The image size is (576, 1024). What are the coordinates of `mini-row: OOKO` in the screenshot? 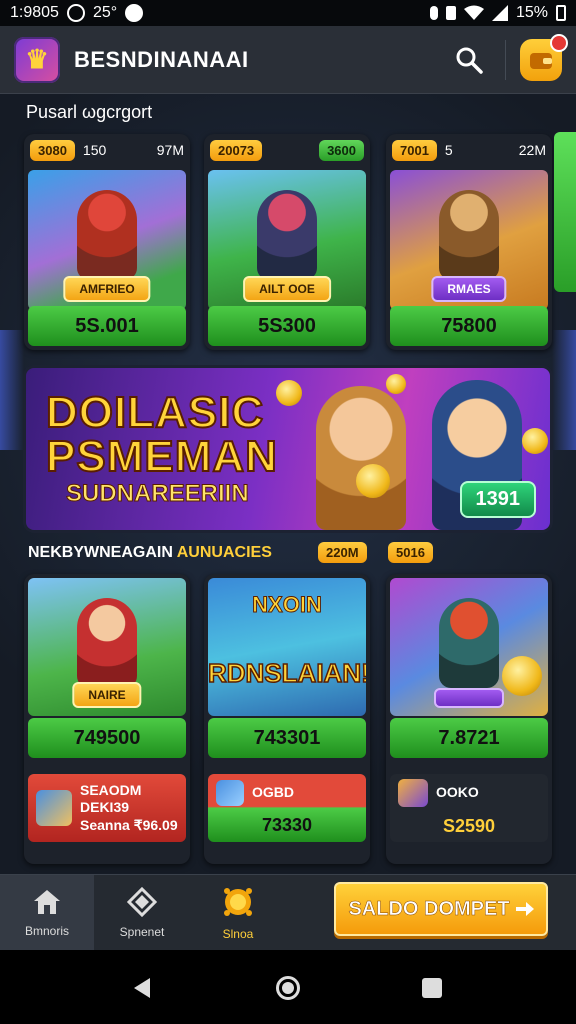 It's located at (469, 792).